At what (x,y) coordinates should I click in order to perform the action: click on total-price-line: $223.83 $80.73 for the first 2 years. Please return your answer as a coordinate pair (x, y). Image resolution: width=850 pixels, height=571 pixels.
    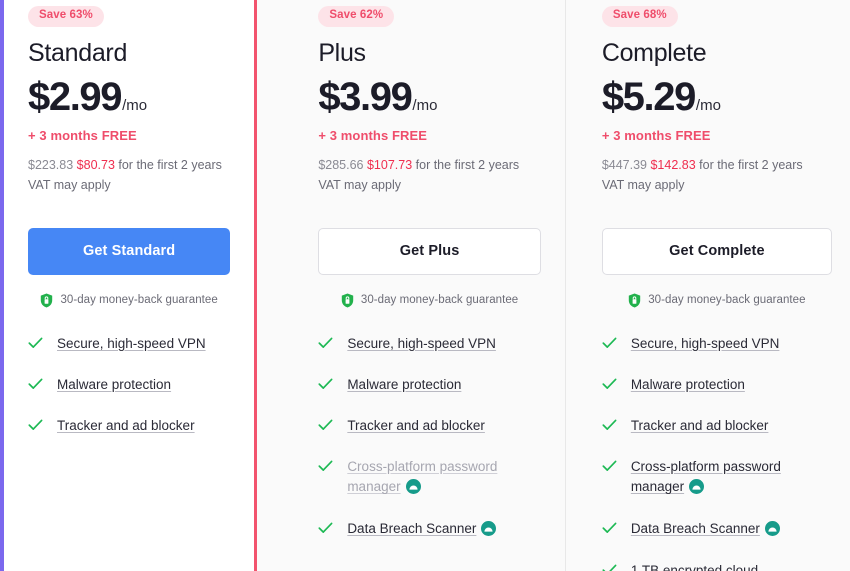
    Looking at the image, I should click on (129, 165).